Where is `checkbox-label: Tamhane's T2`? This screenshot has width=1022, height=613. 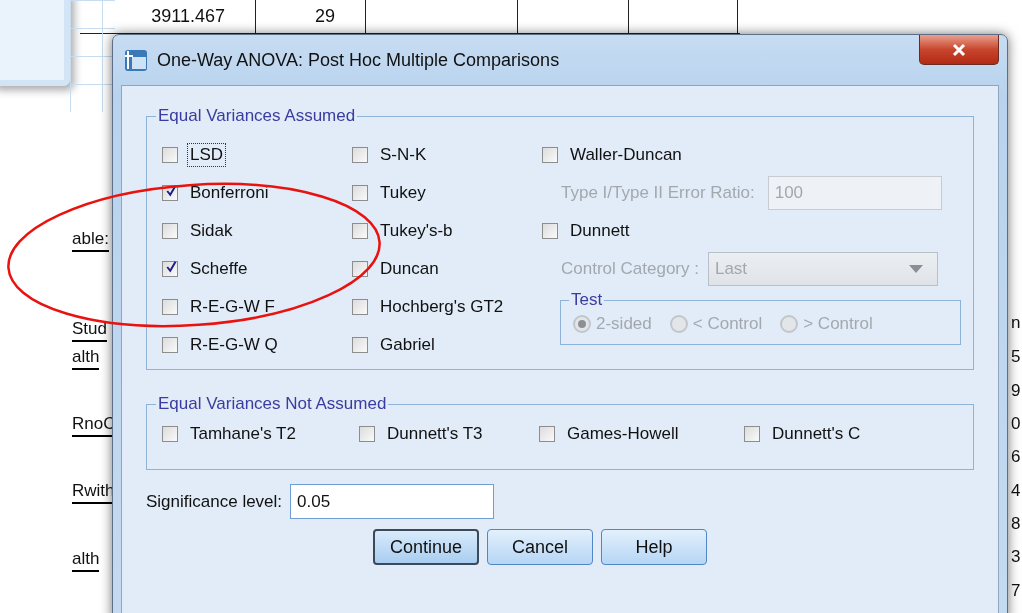
checkbox-label: Tamhane's T2 is located at coordinates (243, 434).